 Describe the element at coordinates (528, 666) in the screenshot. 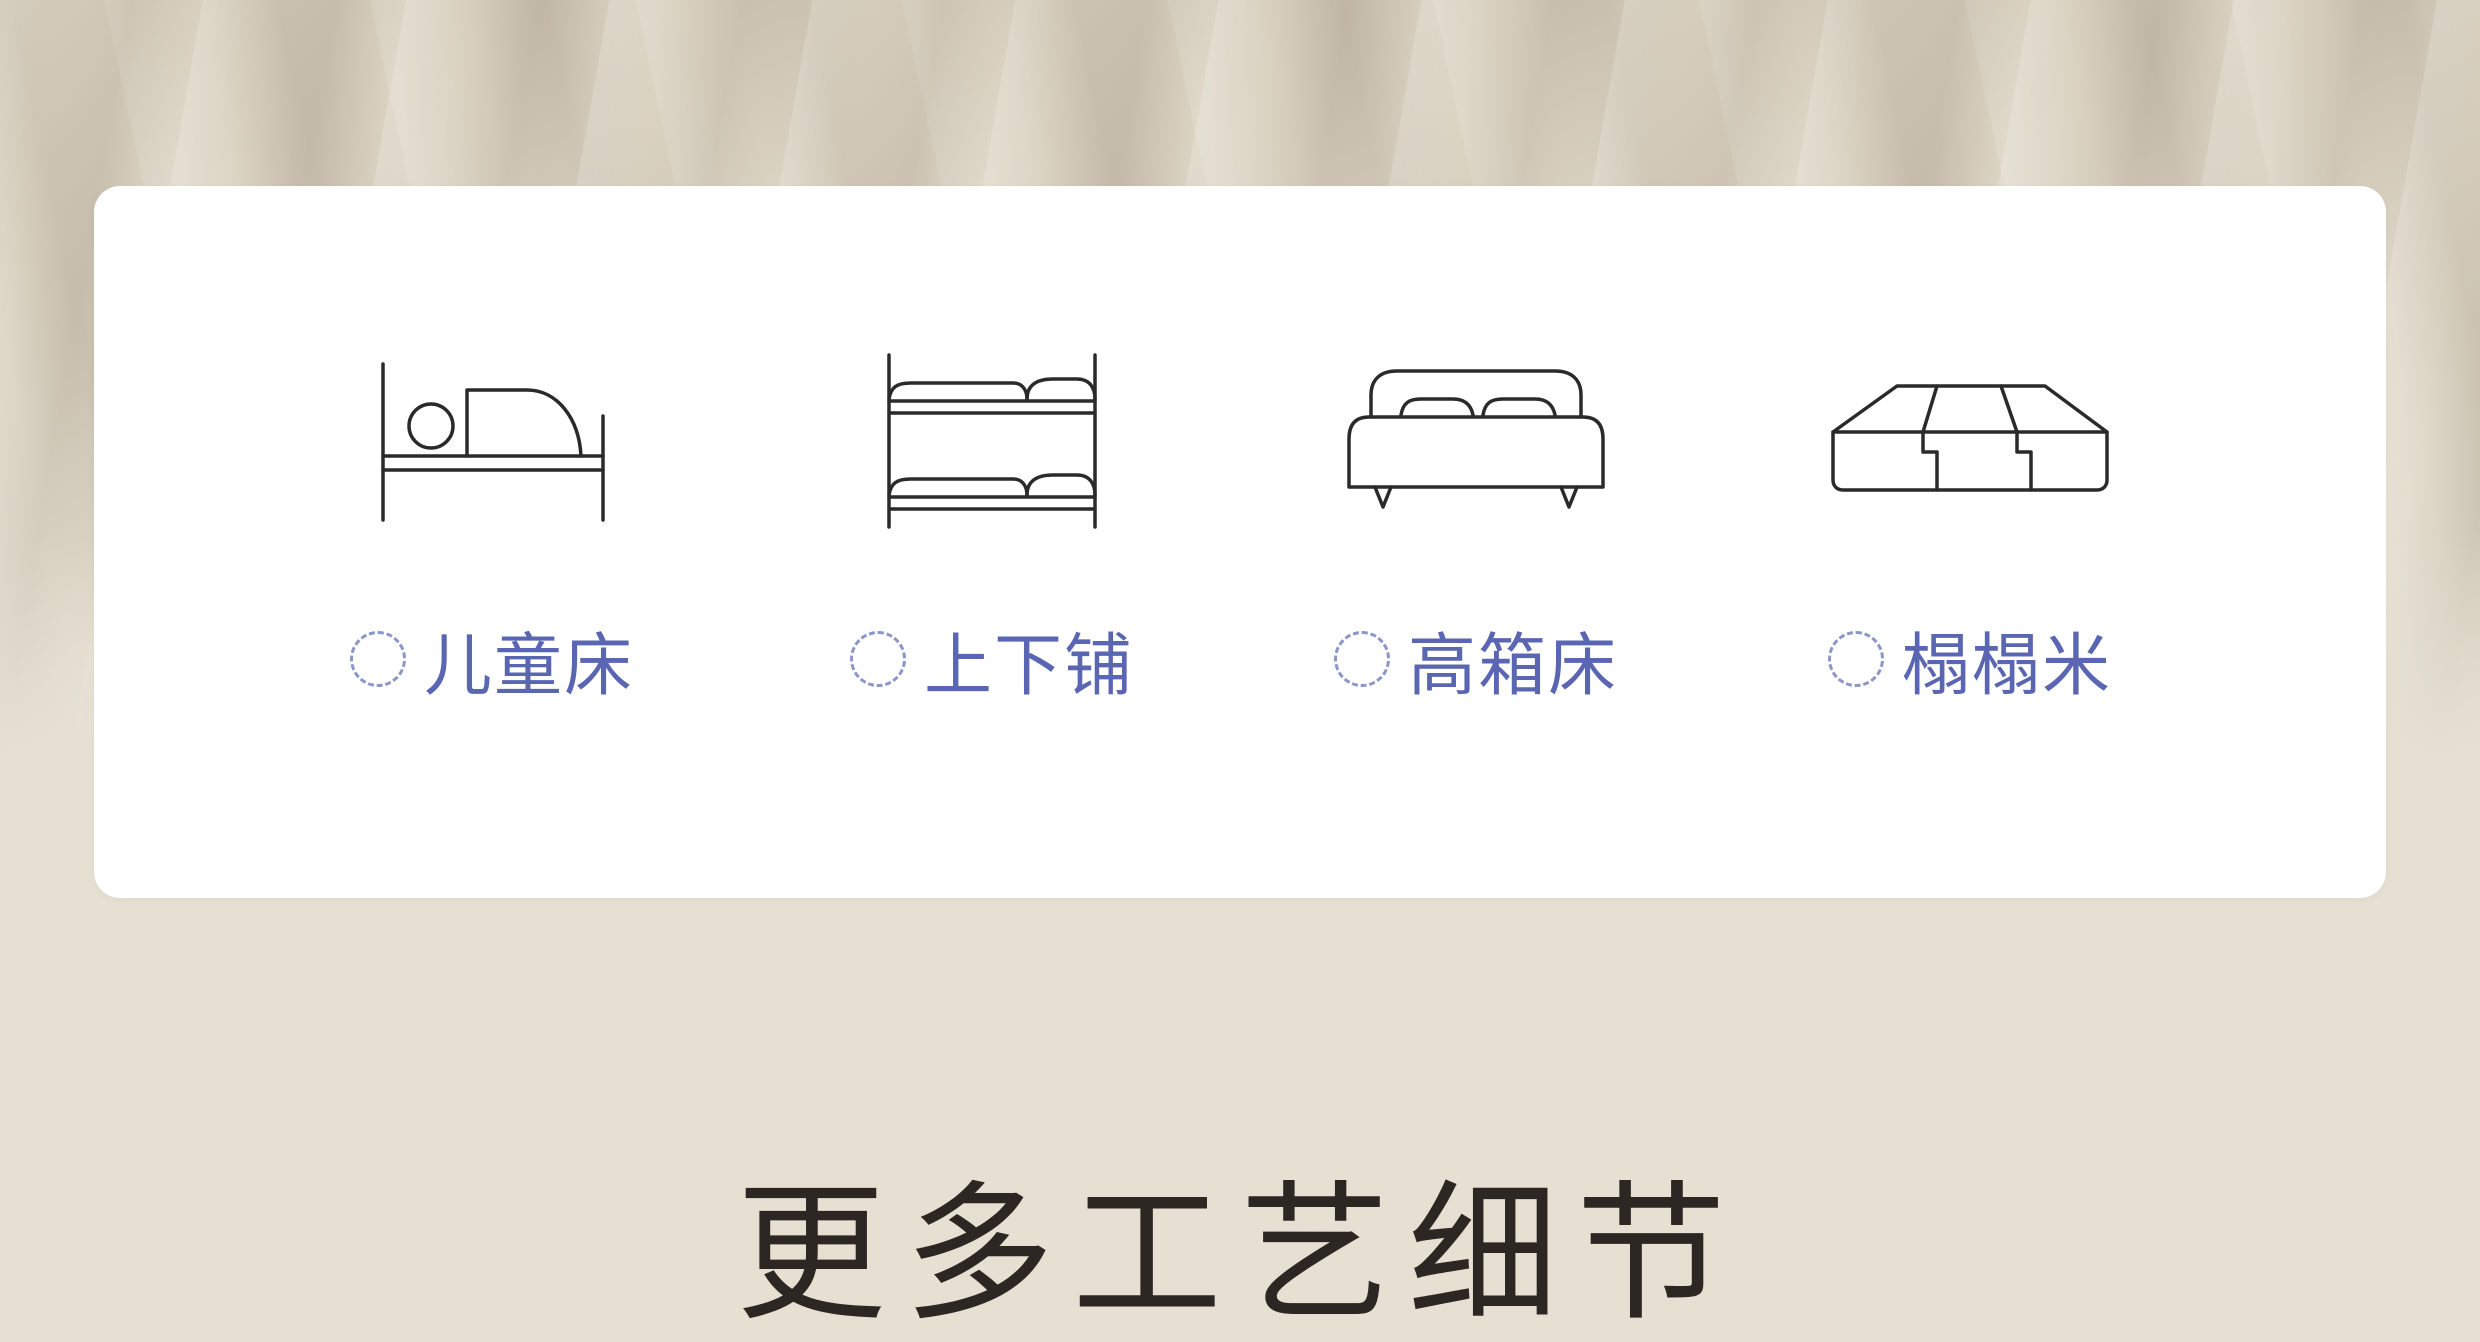

I see `option-label: 儿童床` at that location.